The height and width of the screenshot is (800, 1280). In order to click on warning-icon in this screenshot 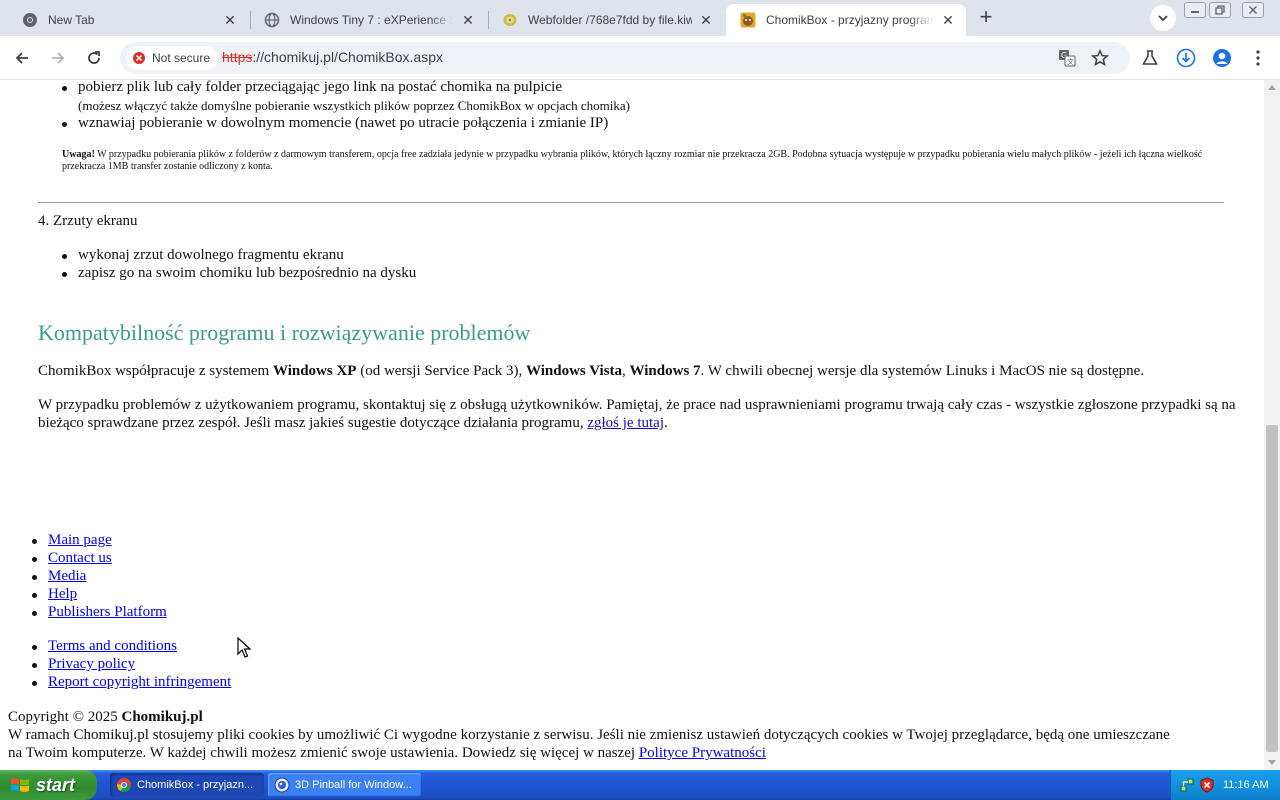, I will do `click(139, 58)`.